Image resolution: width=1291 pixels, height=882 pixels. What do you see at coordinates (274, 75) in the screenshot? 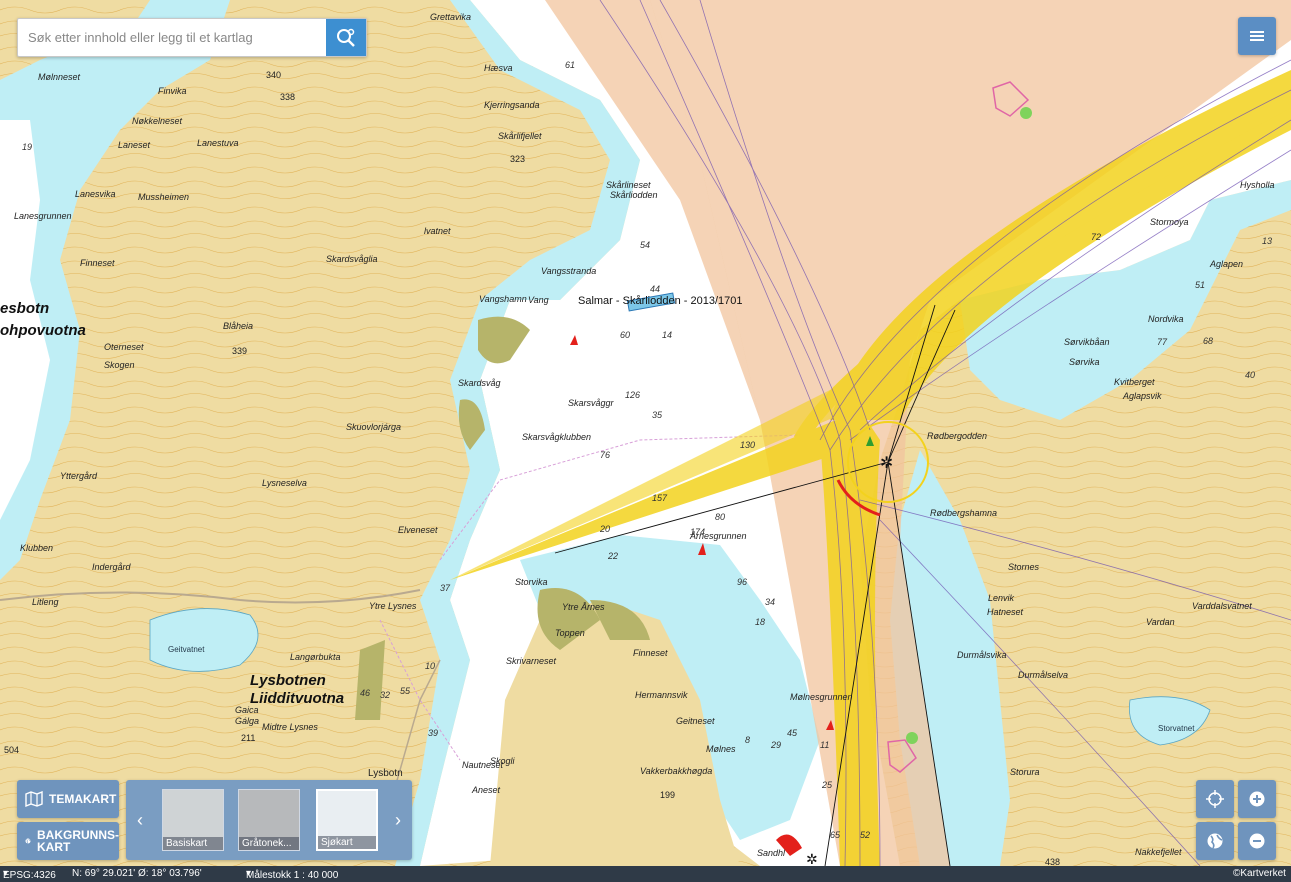
I see `elevation-label: 340` at bounding box center [274, 75].